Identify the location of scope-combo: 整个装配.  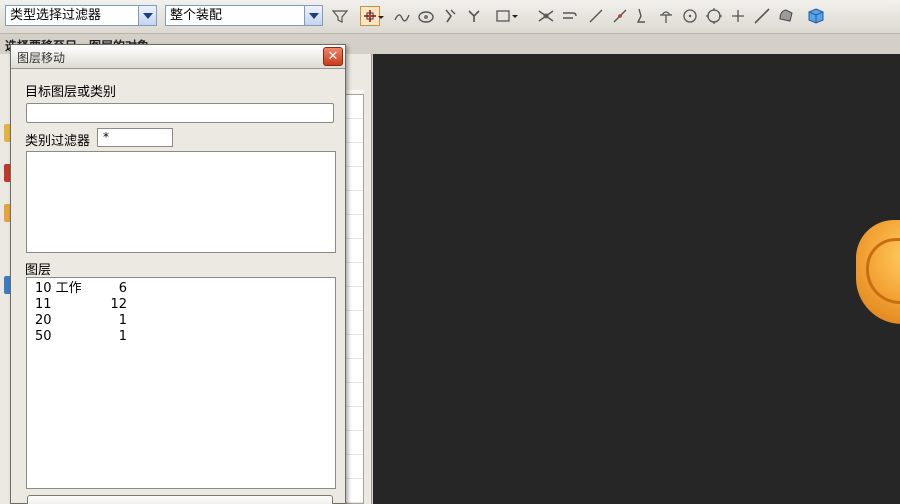
(244, 15).